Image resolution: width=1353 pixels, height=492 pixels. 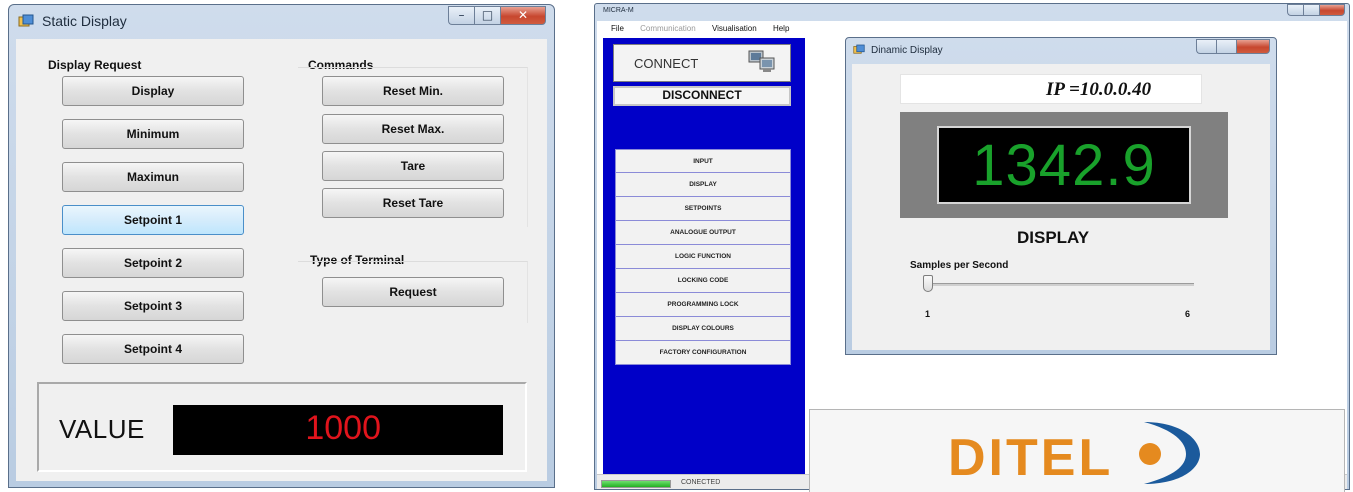 I want to click on connection-progress-bar, so click(x=636, y=484).